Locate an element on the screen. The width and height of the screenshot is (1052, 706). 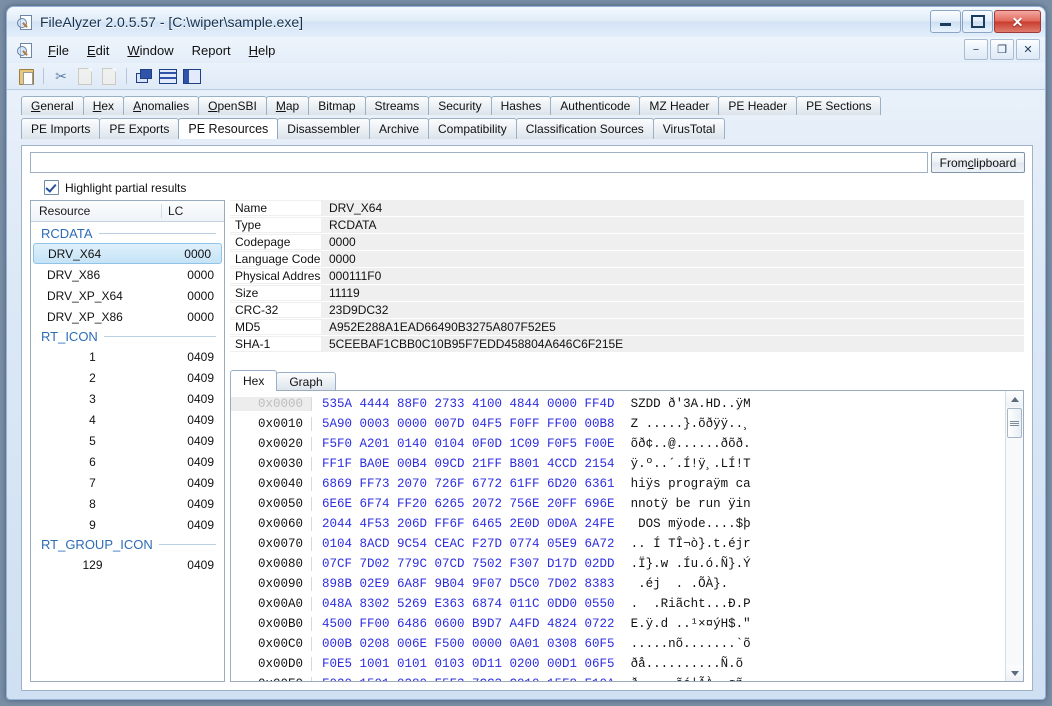
menu-item-file: File is located at coordinates (58, 50).